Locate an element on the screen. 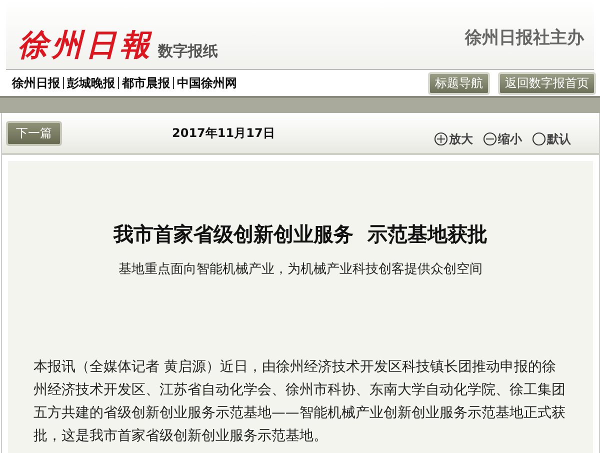 Image resolution: width=600 pixels, height=453 pixels. nav-link: 中国徐州网 is located at coordinates (207, 83).